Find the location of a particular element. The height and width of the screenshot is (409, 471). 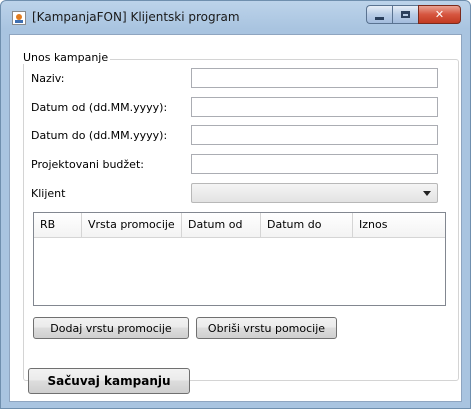

column-header-rb: RB is located at coordinates (58, 225).